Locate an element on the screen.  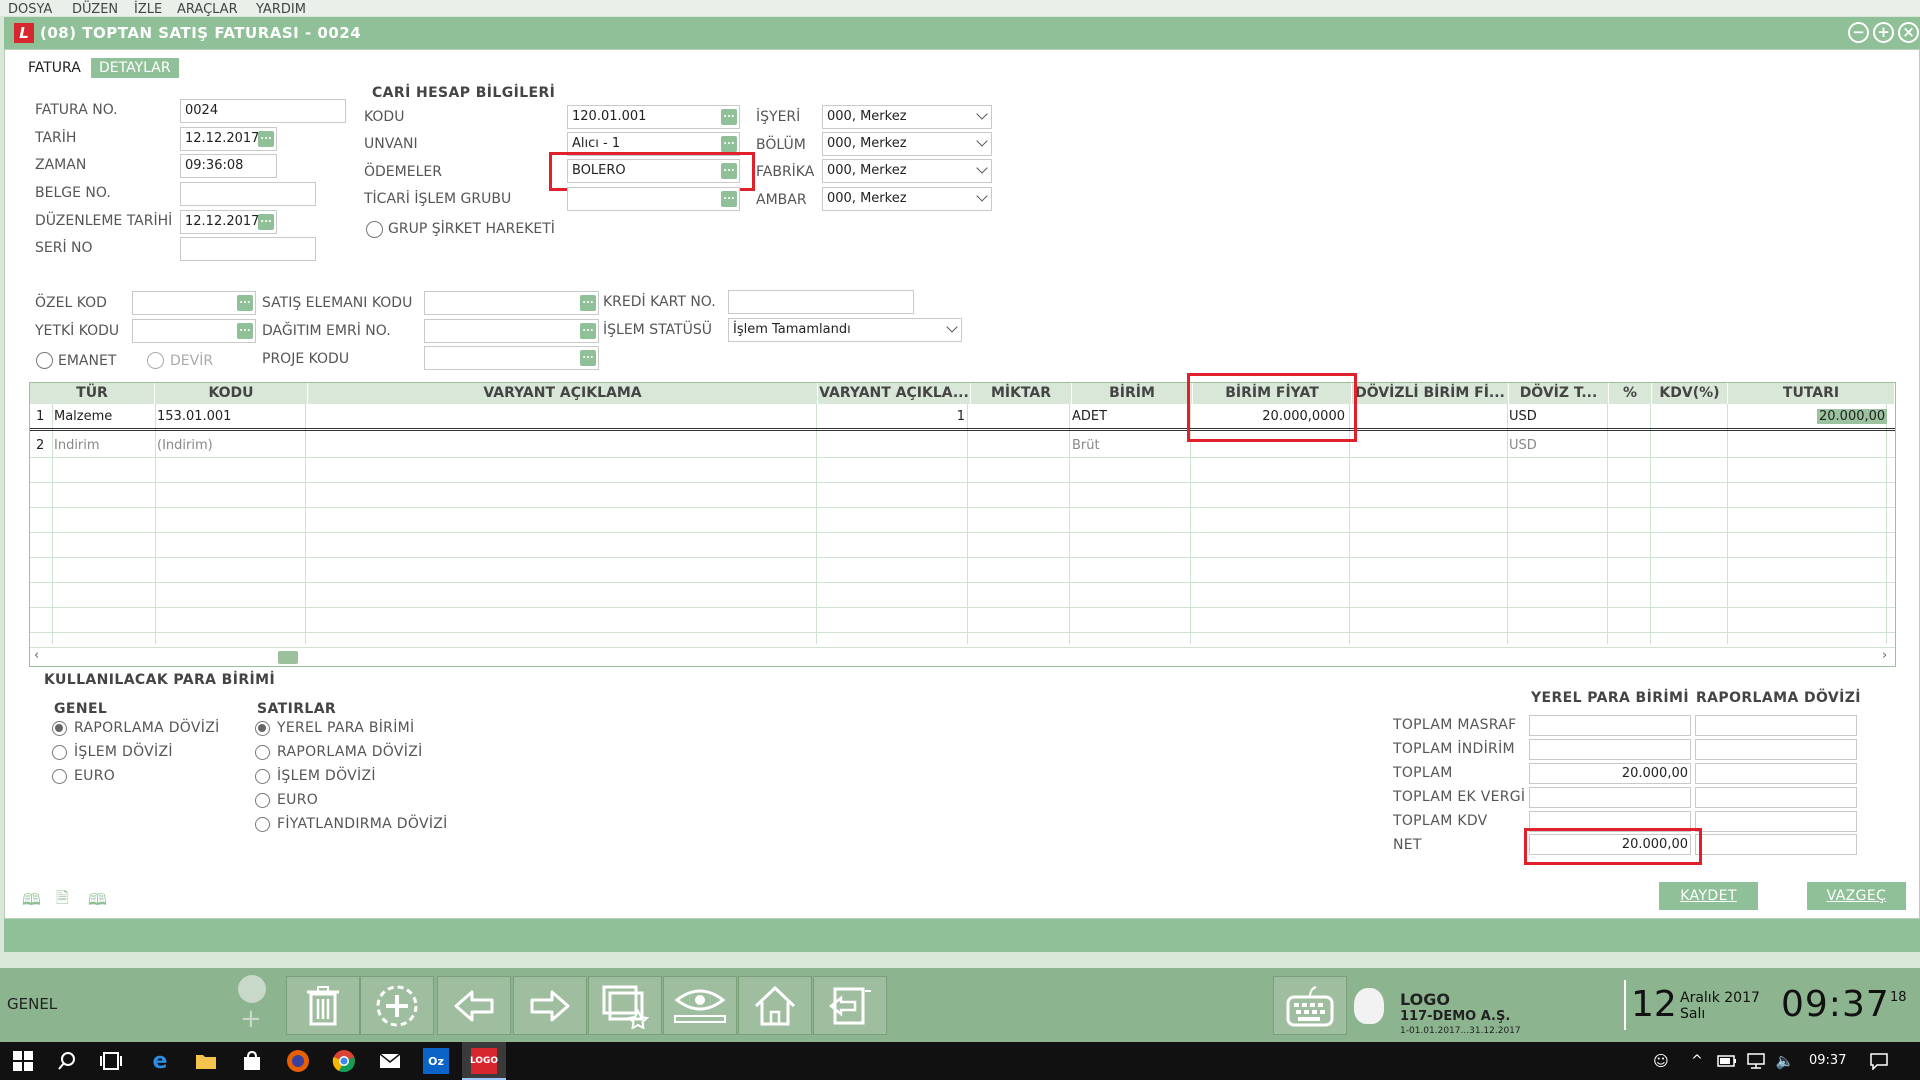
add-button is located at coordinates (397, 1005).